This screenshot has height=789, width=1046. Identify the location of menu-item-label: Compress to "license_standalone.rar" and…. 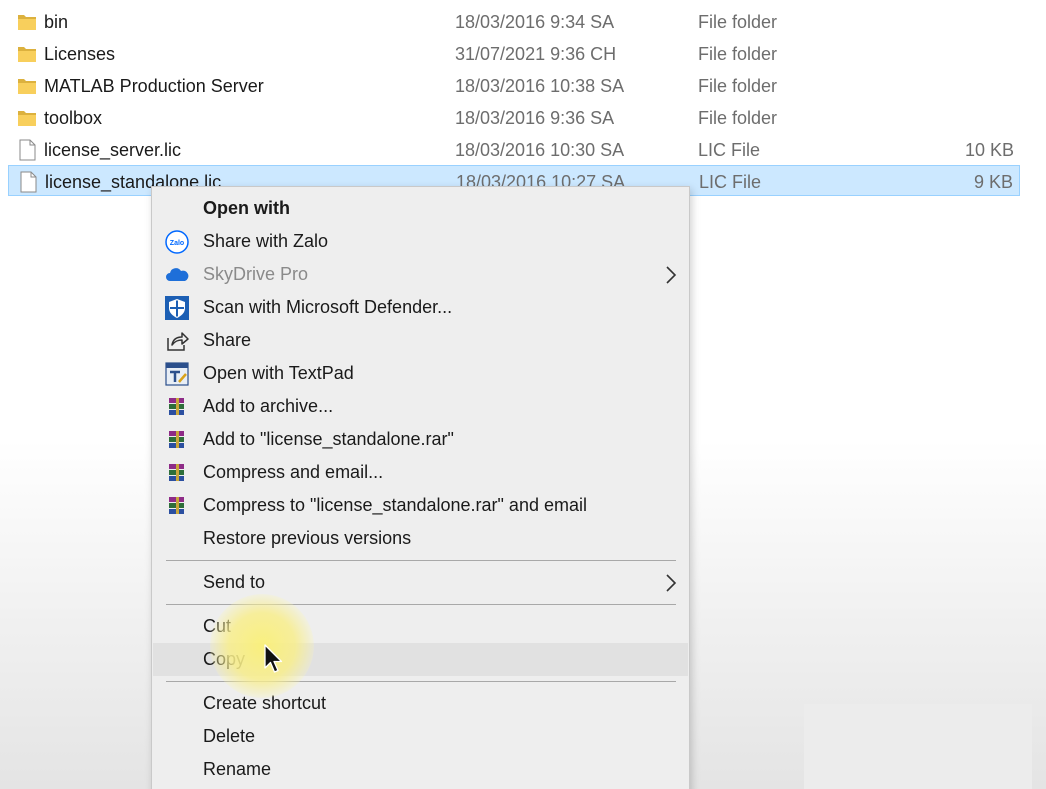
(395, 505).